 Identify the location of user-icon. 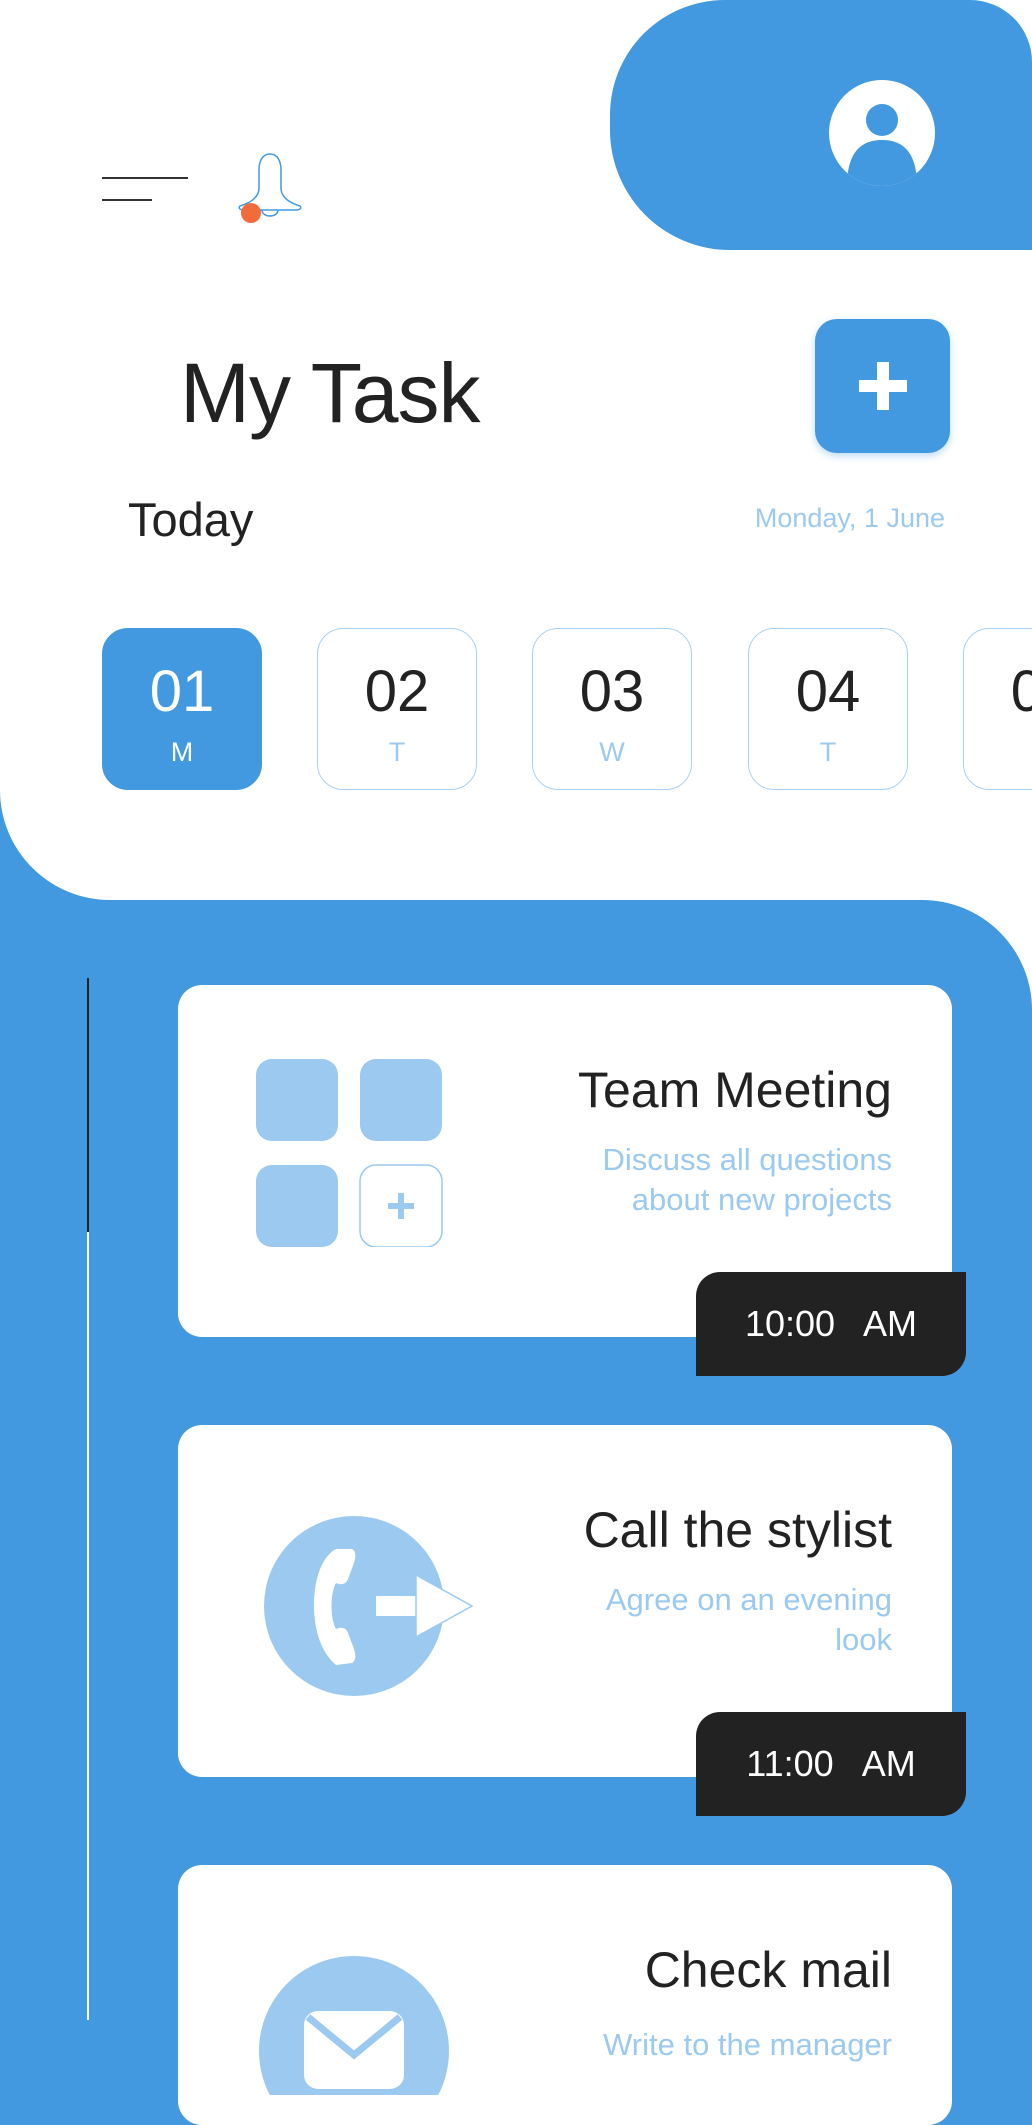
(882, 145).